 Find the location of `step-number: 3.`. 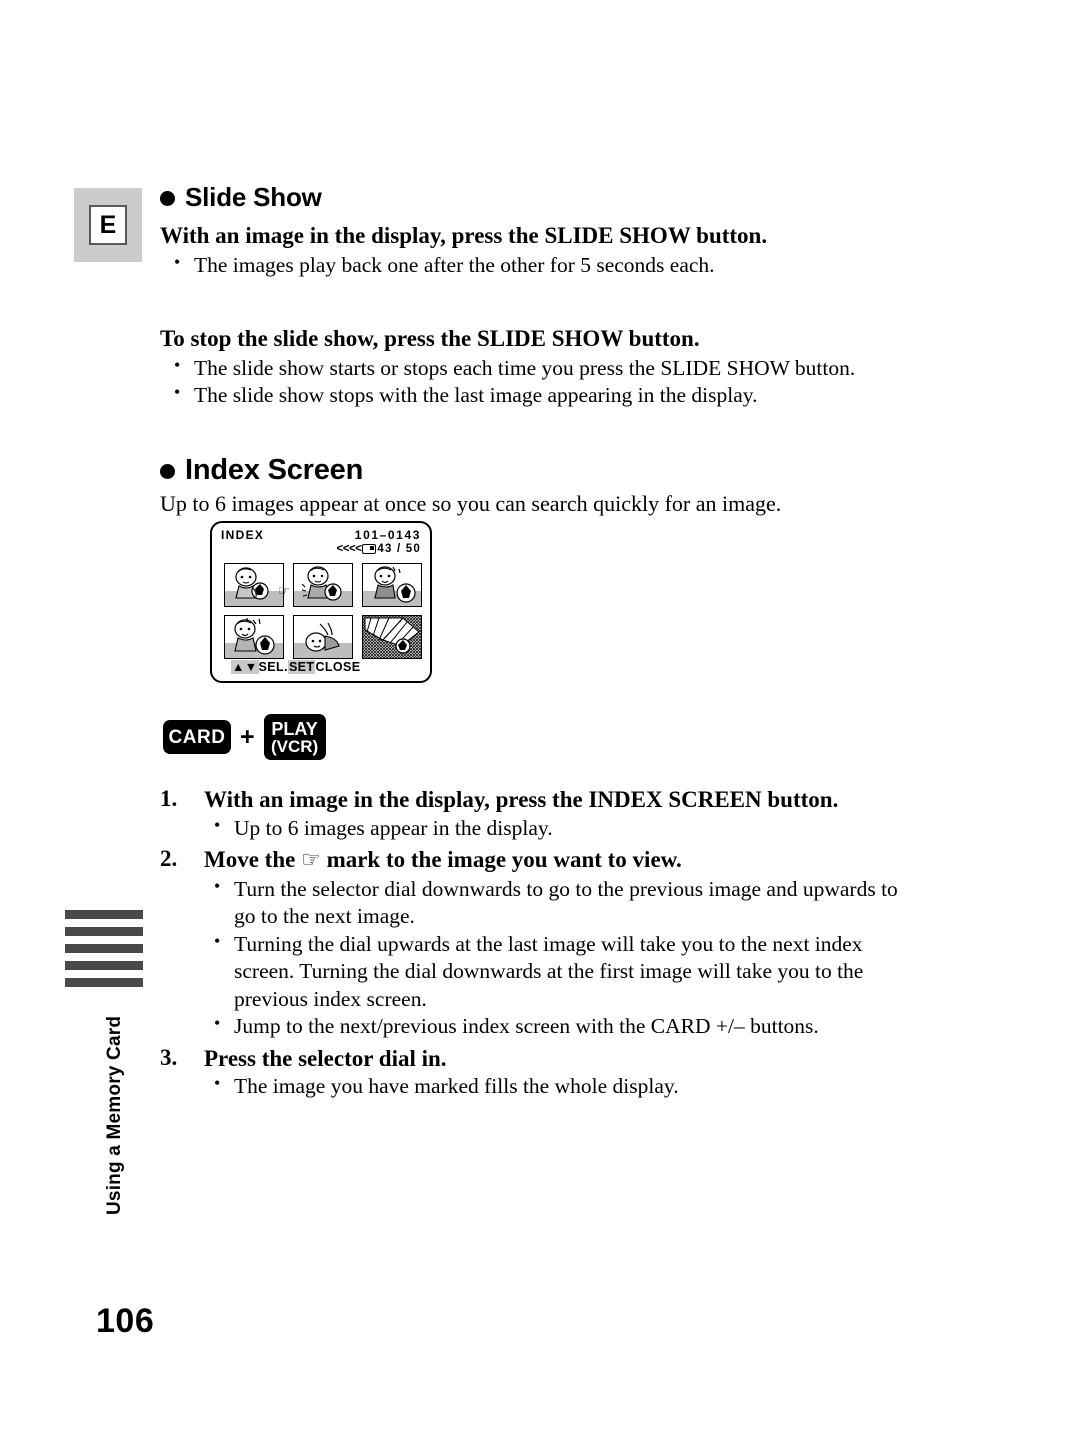

step-number: 3. is located at coordinates (169, 1057).